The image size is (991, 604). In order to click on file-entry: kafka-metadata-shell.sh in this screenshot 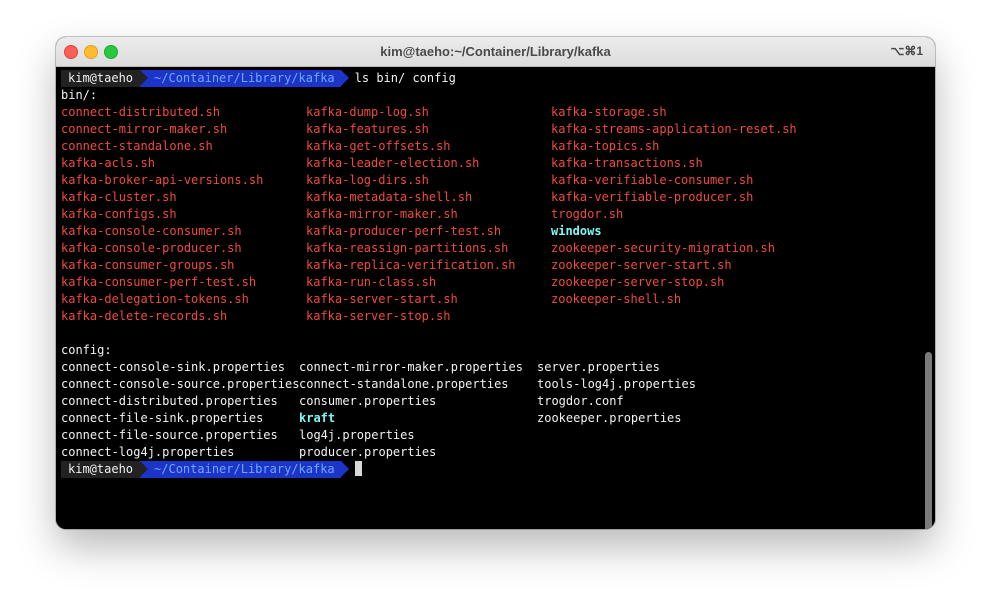, I will do `click(389, 197)`.